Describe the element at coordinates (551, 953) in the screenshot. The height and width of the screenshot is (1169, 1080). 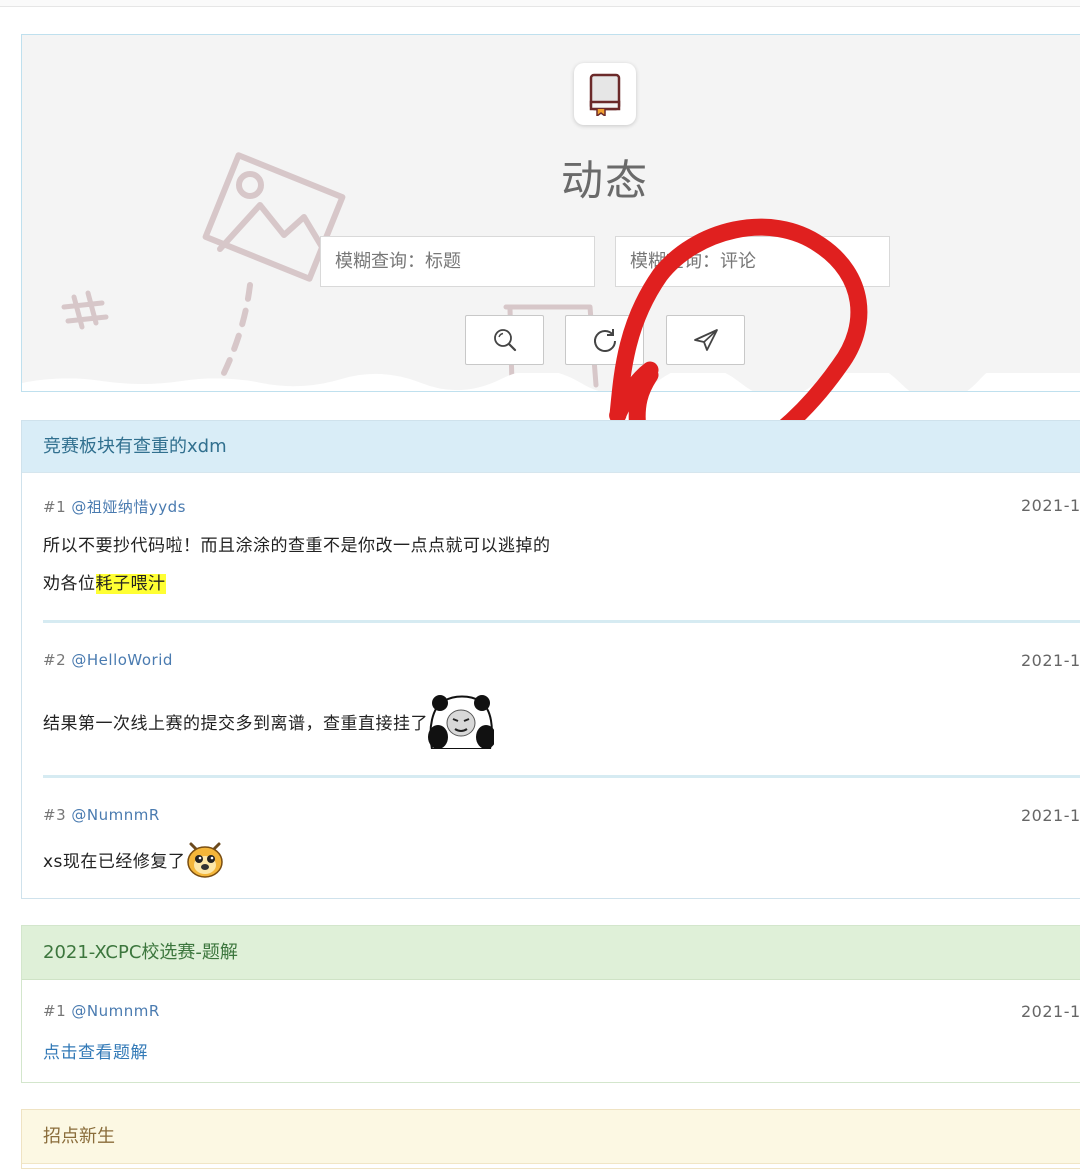
I see `post-title: 2021-XCPC校选赛-题解` at that location.